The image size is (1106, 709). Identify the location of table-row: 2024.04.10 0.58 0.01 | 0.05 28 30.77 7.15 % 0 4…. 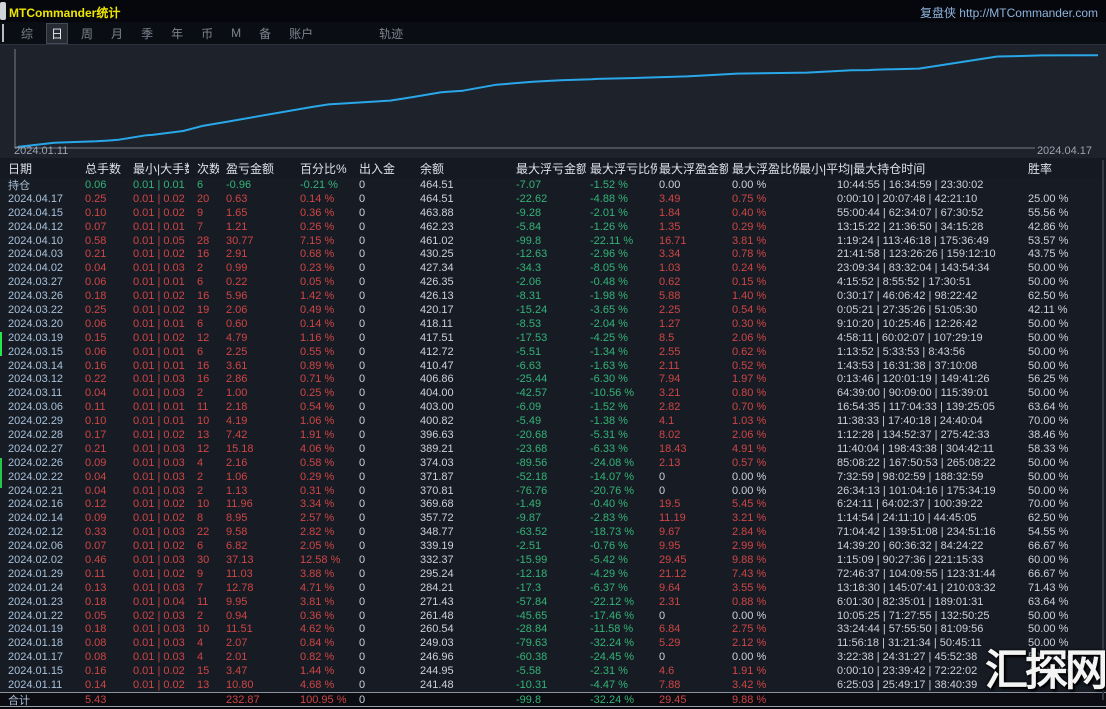
(553, 240).